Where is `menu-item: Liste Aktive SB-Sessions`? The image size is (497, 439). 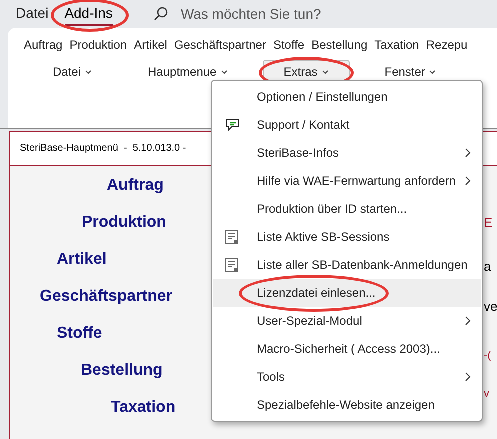 menu-item: Liste Aktive SB-Sessions is located at coordinates (347, 237).